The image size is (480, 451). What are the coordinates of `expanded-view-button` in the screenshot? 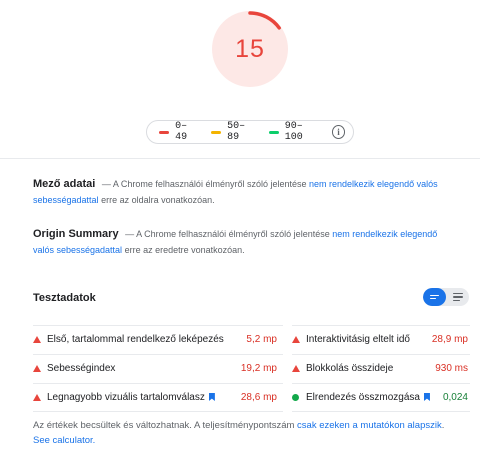 It's located at (457, 297).